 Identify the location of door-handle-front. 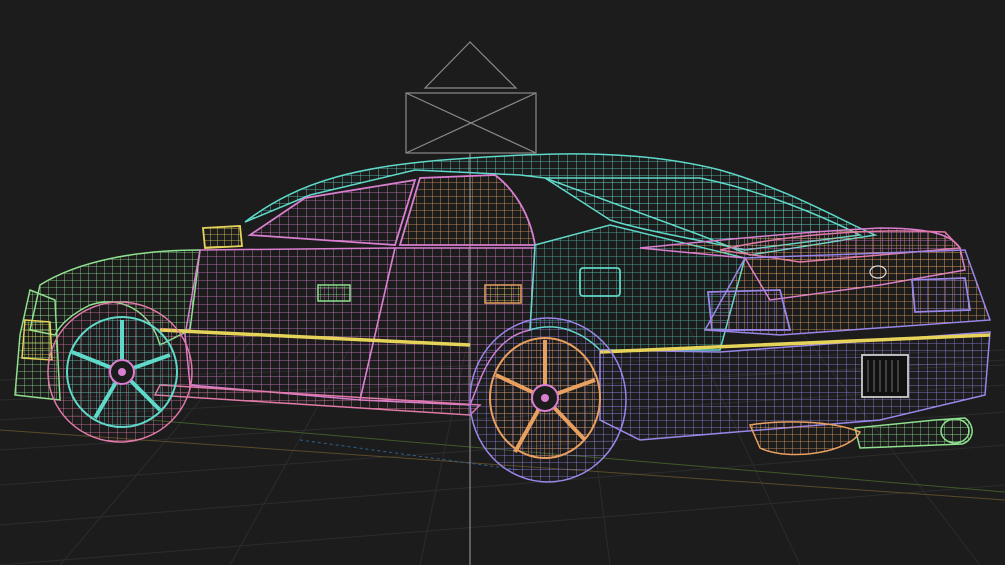
(334, 293).